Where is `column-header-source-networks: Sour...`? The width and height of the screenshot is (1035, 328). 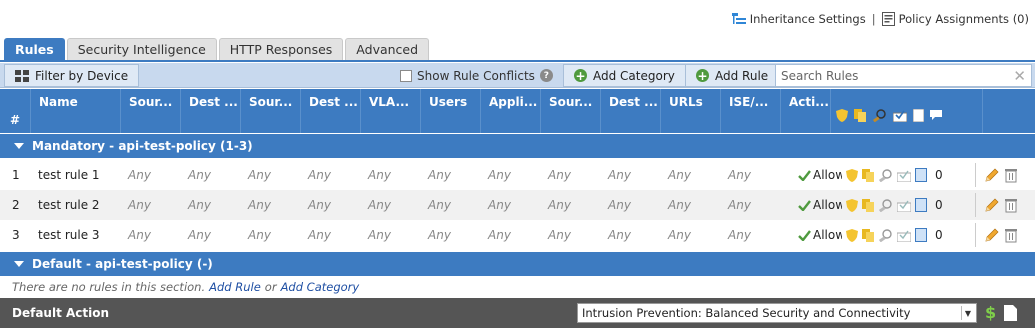
column-header-source-networks: Sour... is located at coordinates (271, 111).